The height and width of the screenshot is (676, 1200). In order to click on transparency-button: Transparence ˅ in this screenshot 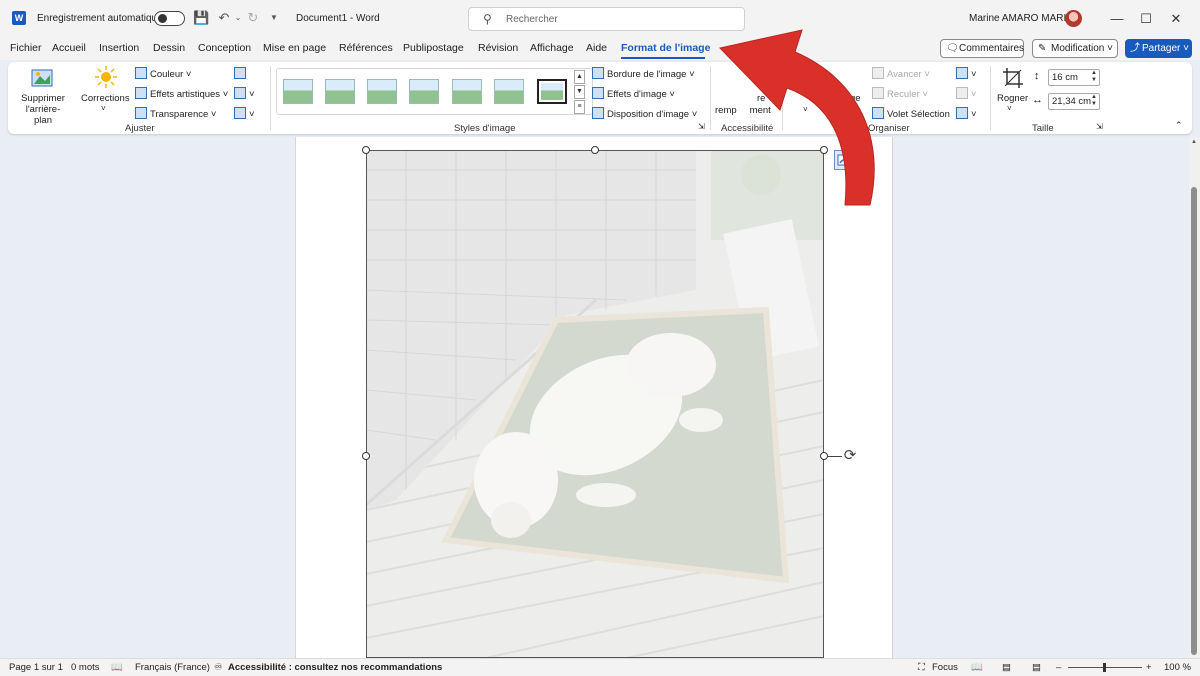, I will do `click(175, 113)`.